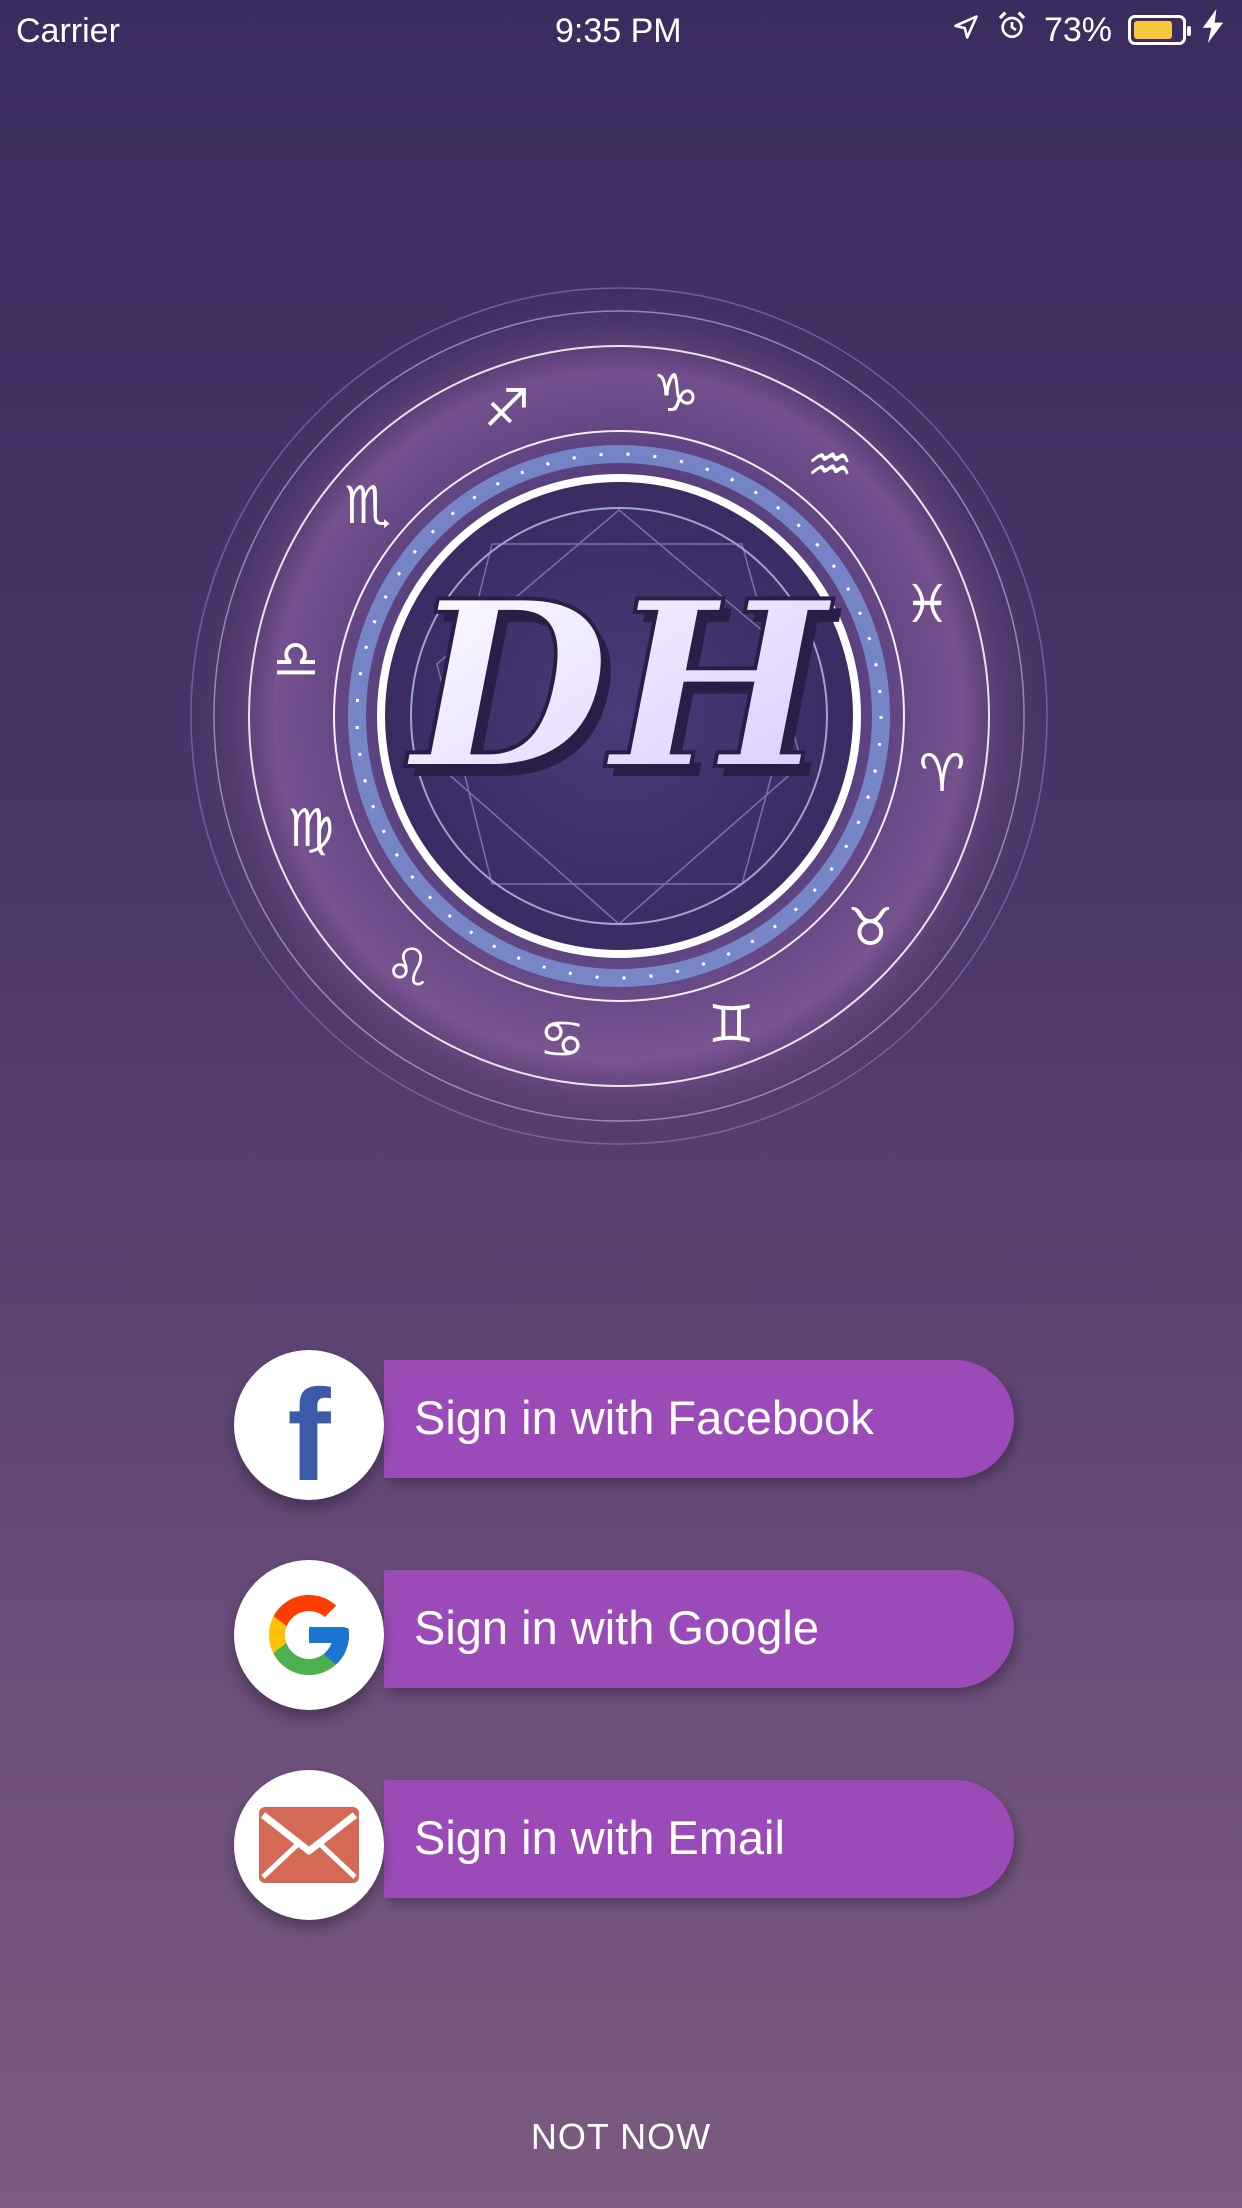 This screenshot has height=2208, width=1242. I want to click on google-signin-label: Sign in with Google, so click(616, 1628).